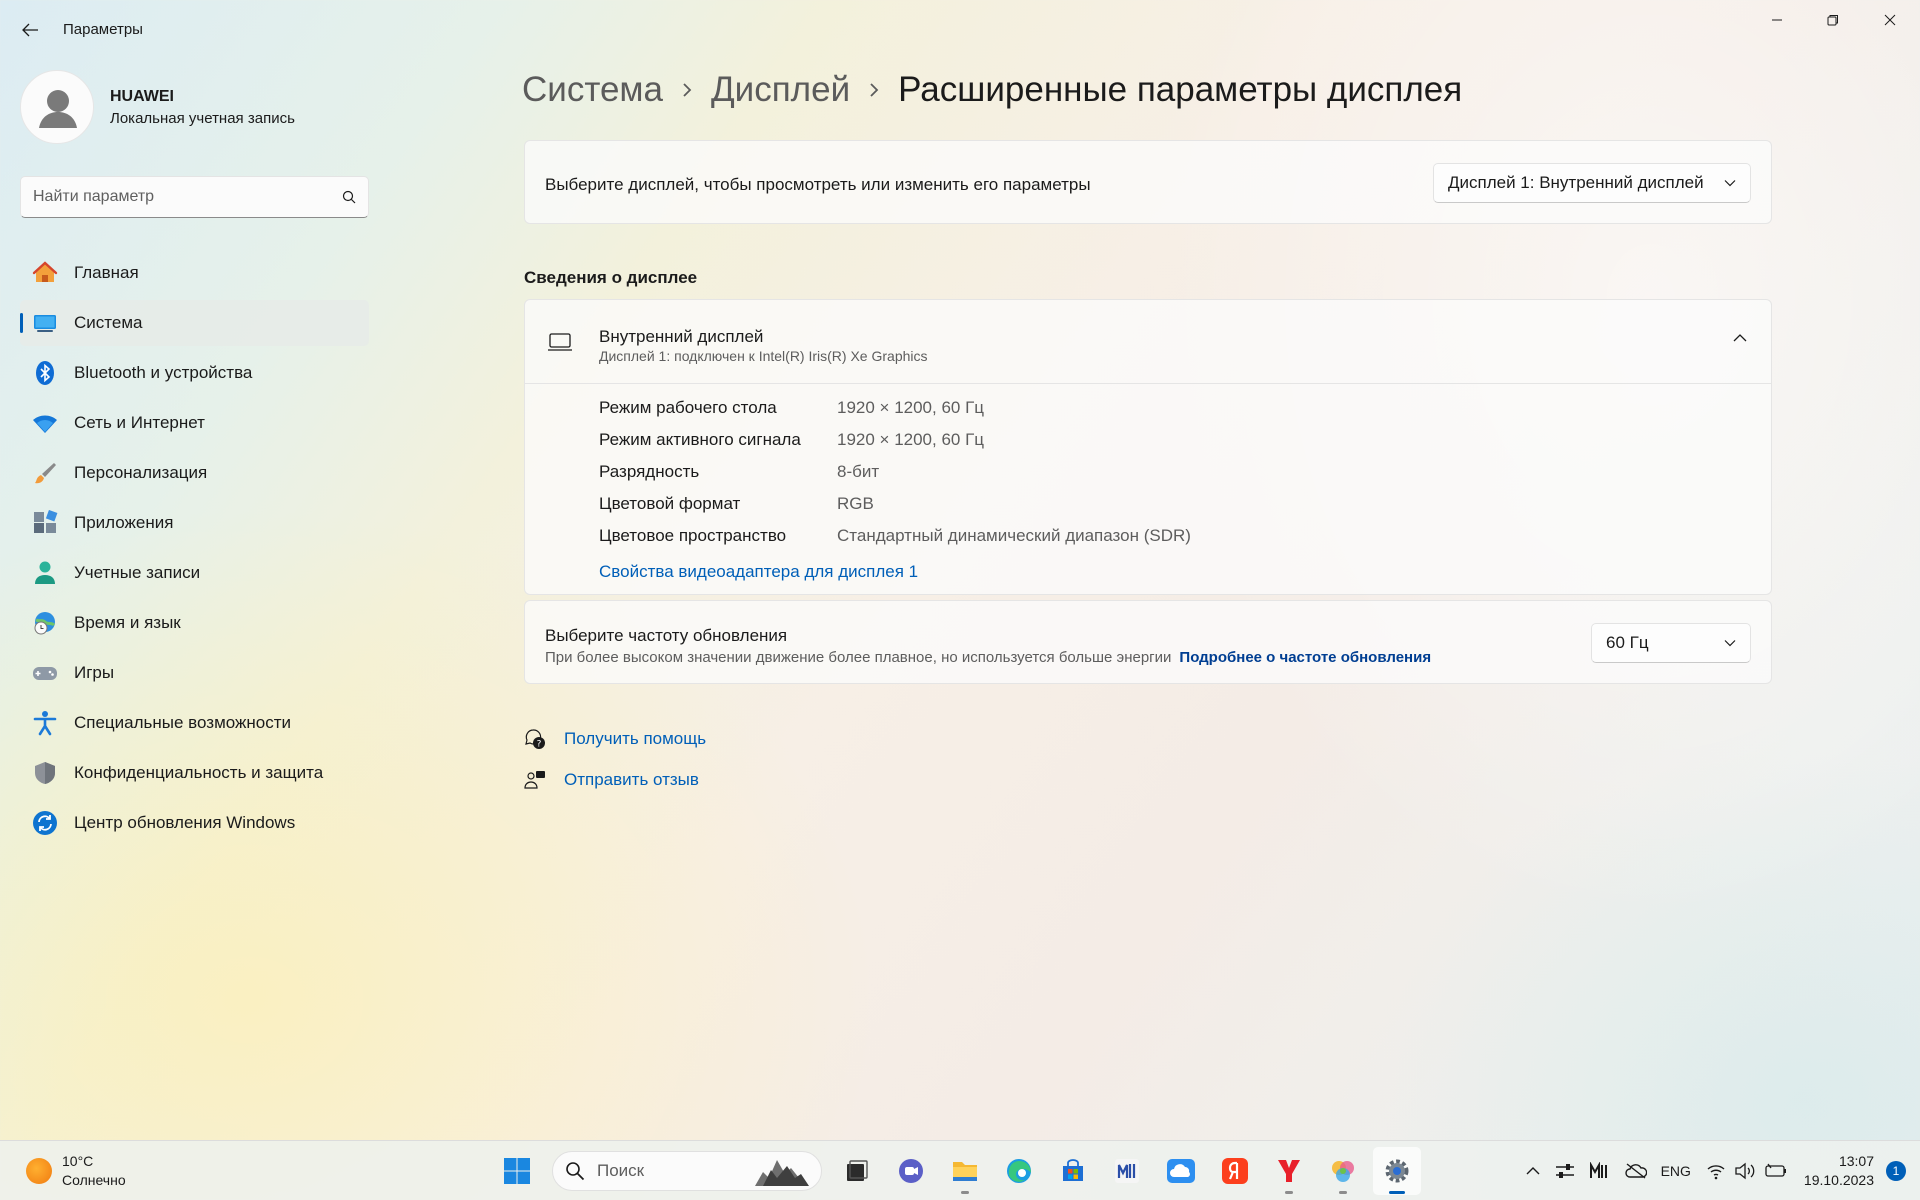 The image size is (1920, 1200). I want to click on language-indicator: ENG, so click(1676, 1171).